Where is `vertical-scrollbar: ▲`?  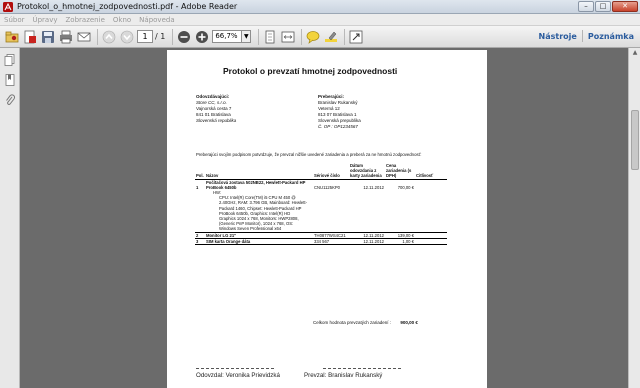
vertical-scrollbar: ▲ is located at coordinates (634, 218).